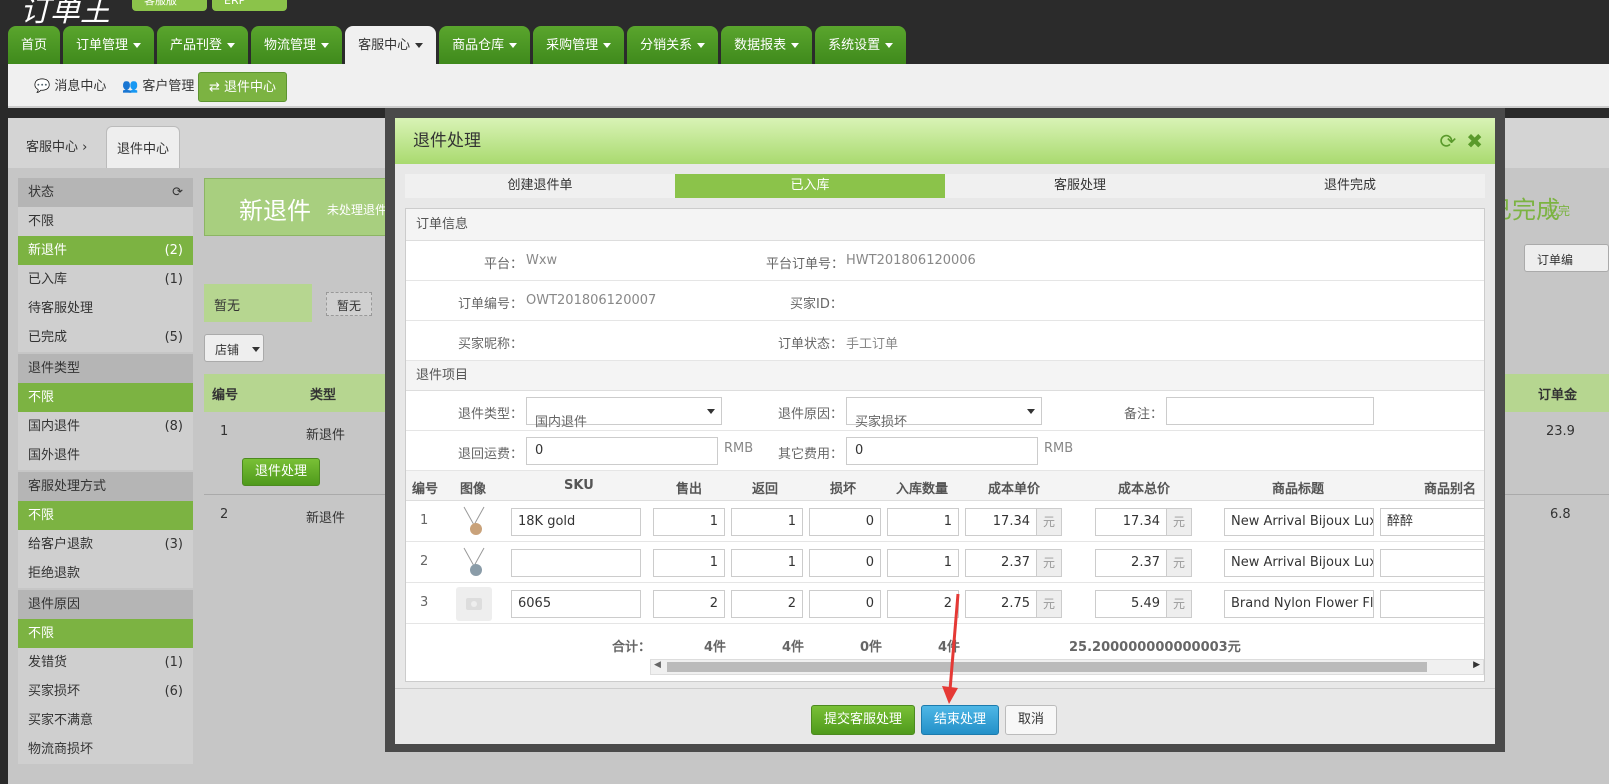 The height and width of the screenshot is (784, 1609). Describe the element at coordinates (767, 45) in the screenshot. I see `tab-reports: 数据报表` at that location.